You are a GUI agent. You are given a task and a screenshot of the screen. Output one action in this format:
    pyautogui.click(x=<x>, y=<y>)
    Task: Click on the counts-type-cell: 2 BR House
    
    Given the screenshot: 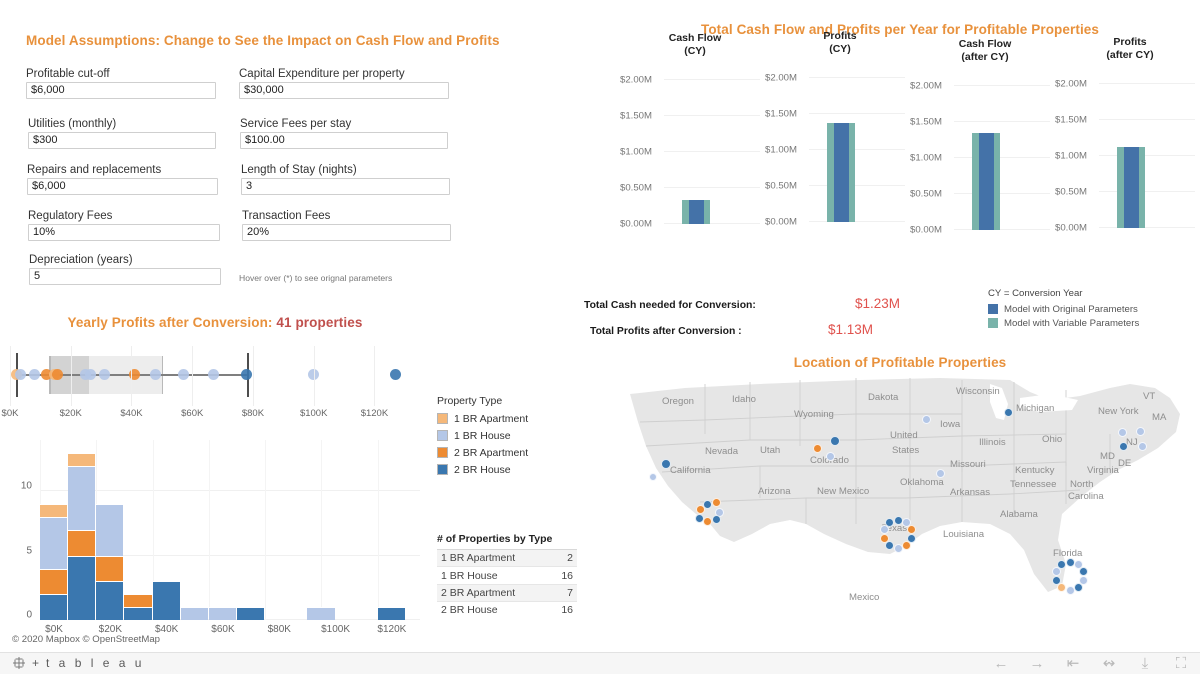 What is the action you would take?
    pyautogui.click(x=469, y=610)
    